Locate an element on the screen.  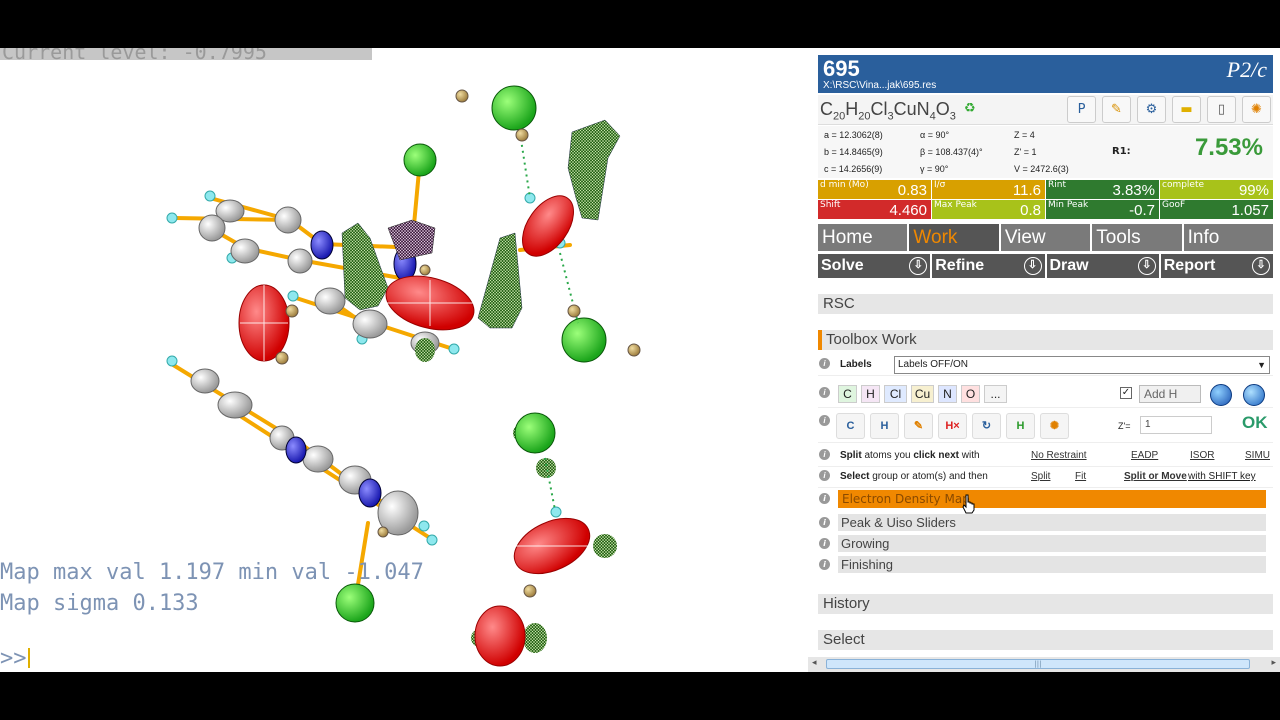
no-restraint-link: No Restraint is located at coordinates (1059, 455).